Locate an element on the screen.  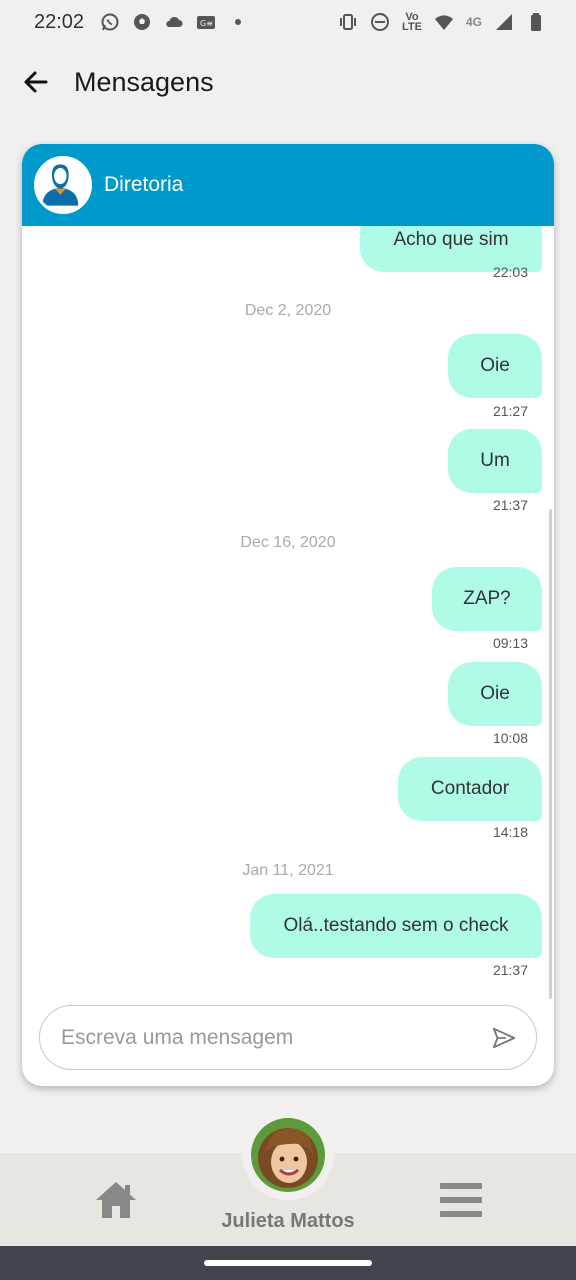
gesture-handle is located at coordinates (288, 1263).